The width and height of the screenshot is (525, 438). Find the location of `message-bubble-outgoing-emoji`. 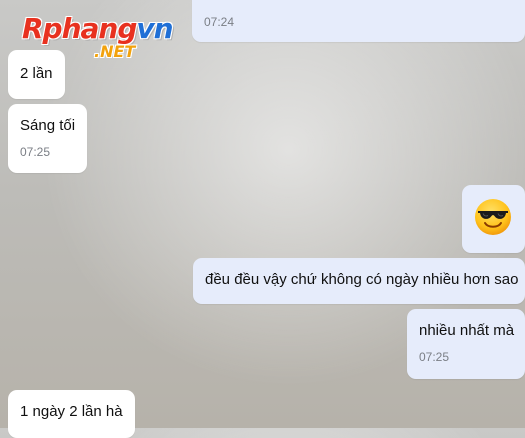

message-bubble-outgoing-emoji is located at coordinates (493, 219).